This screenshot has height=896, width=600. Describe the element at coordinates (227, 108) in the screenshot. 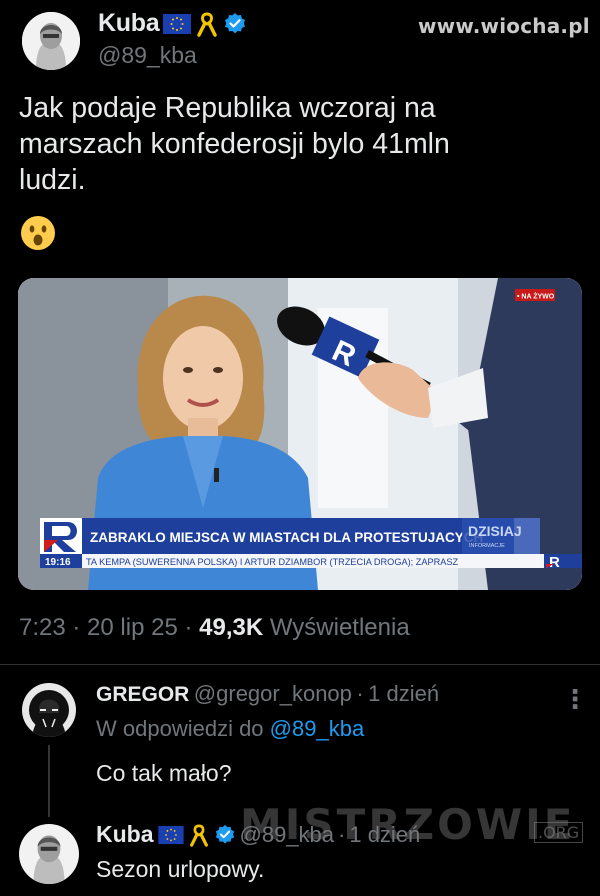

I see `tweet-text-line: Jak podaje Republika wczoraj na` at that location.